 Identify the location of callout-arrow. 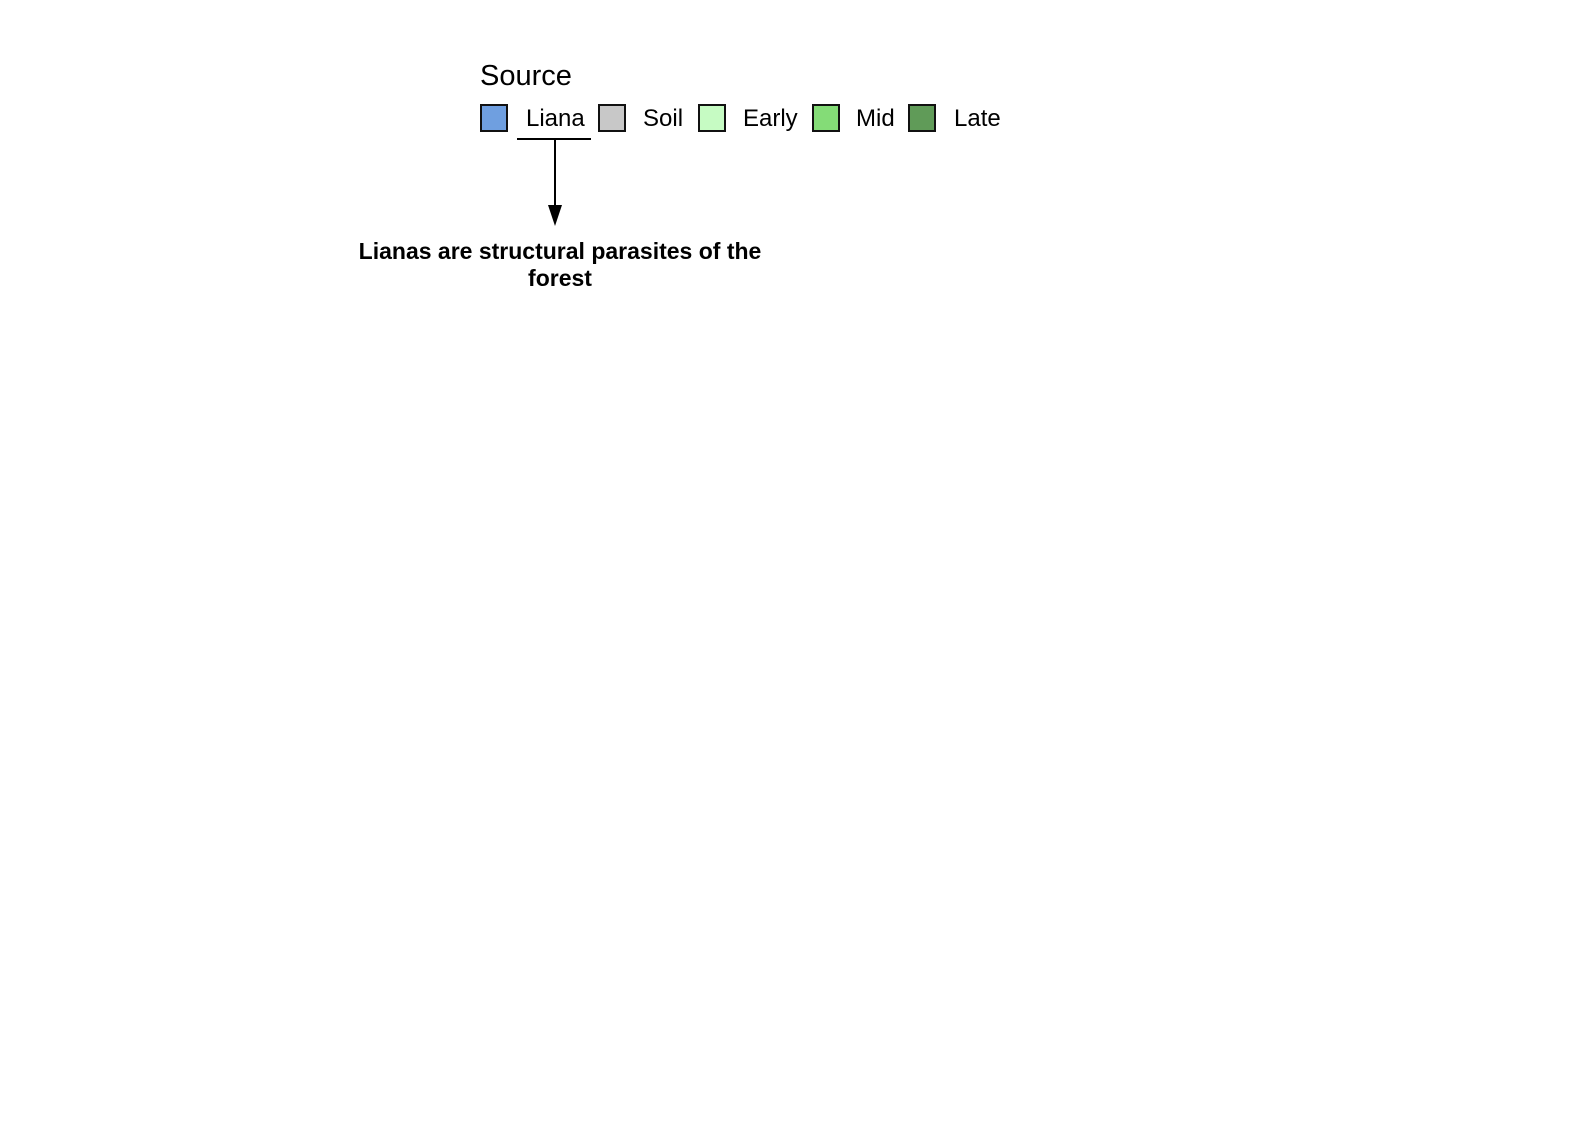
(554, 182).